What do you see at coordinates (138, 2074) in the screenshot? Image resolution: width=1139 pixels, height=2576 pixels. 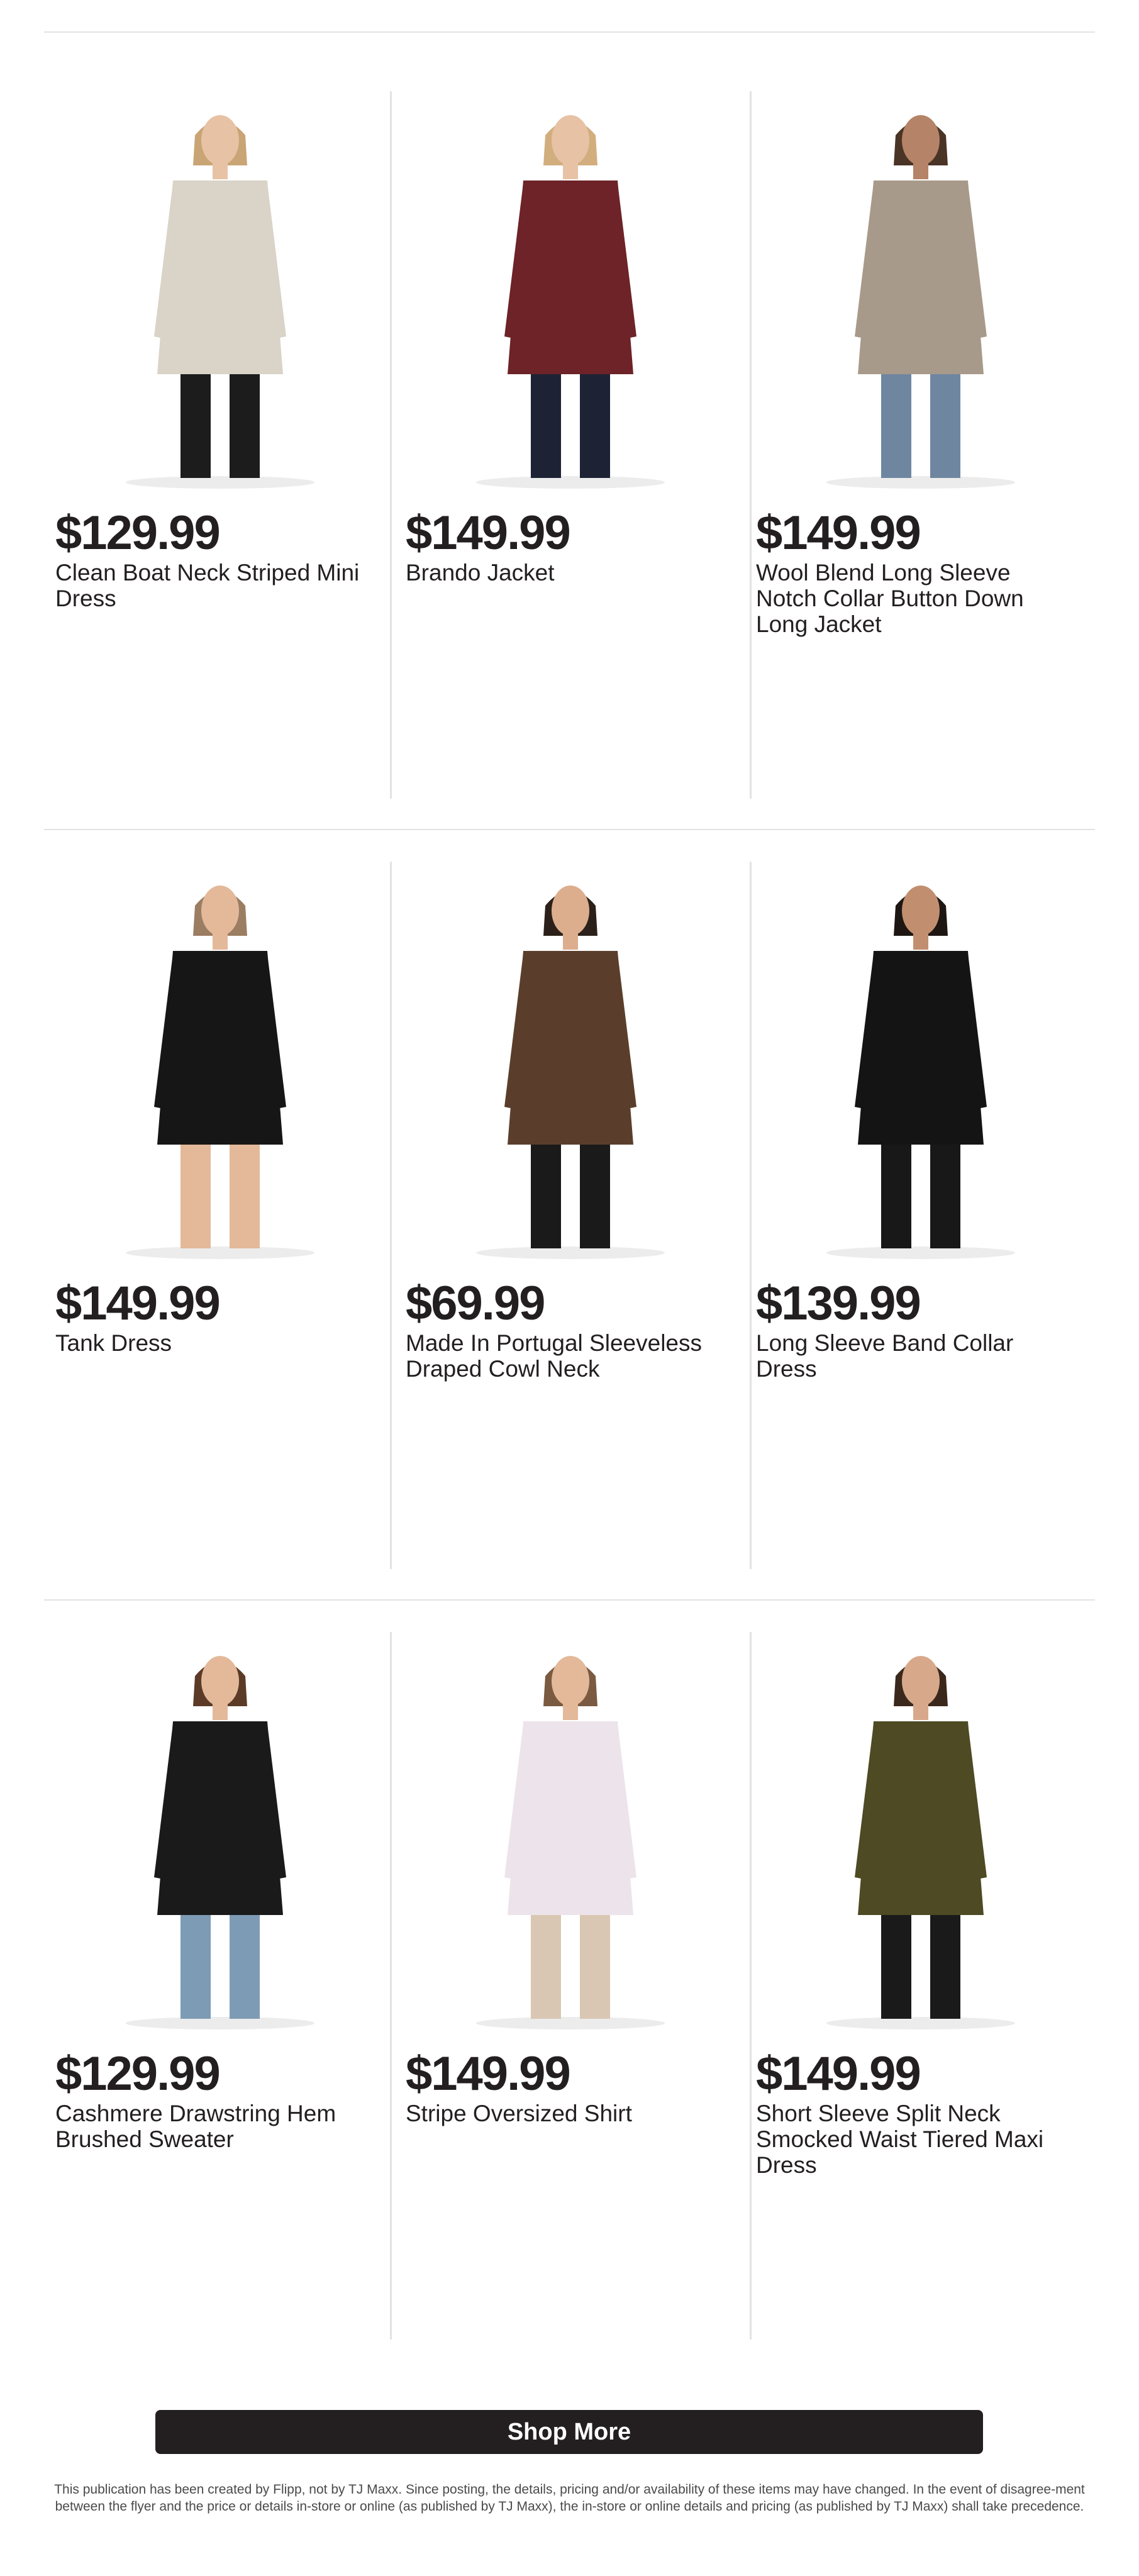 I see `product-price: $129.99` at bounding box center [138, 2074].